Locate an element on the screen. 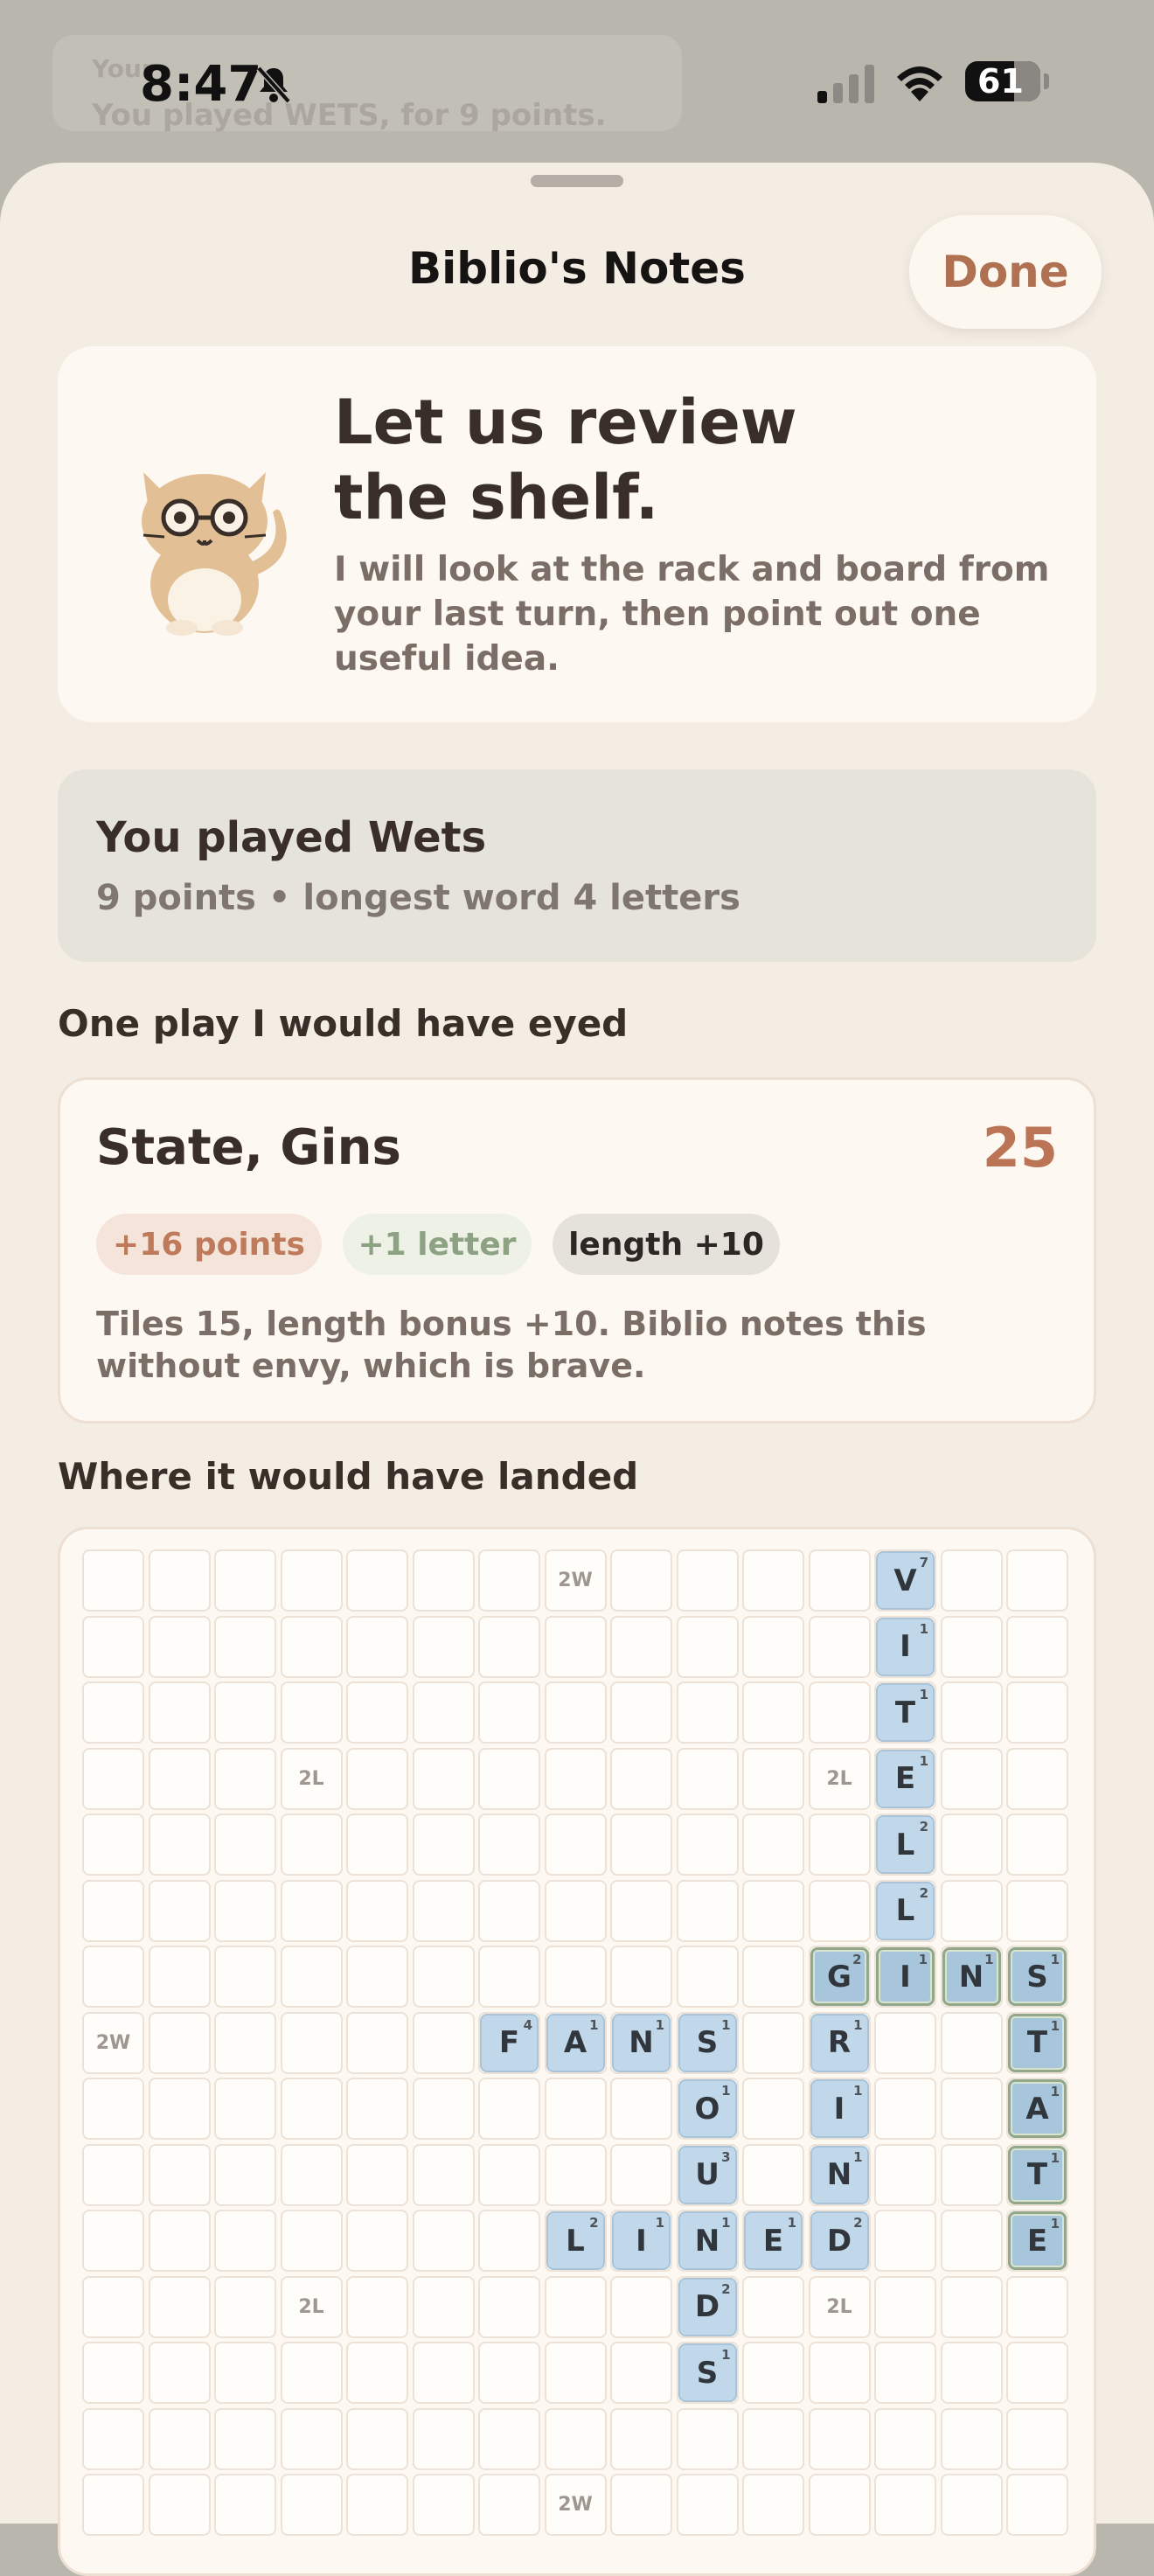  sheet-grabber is located at coordinates (577, 181).